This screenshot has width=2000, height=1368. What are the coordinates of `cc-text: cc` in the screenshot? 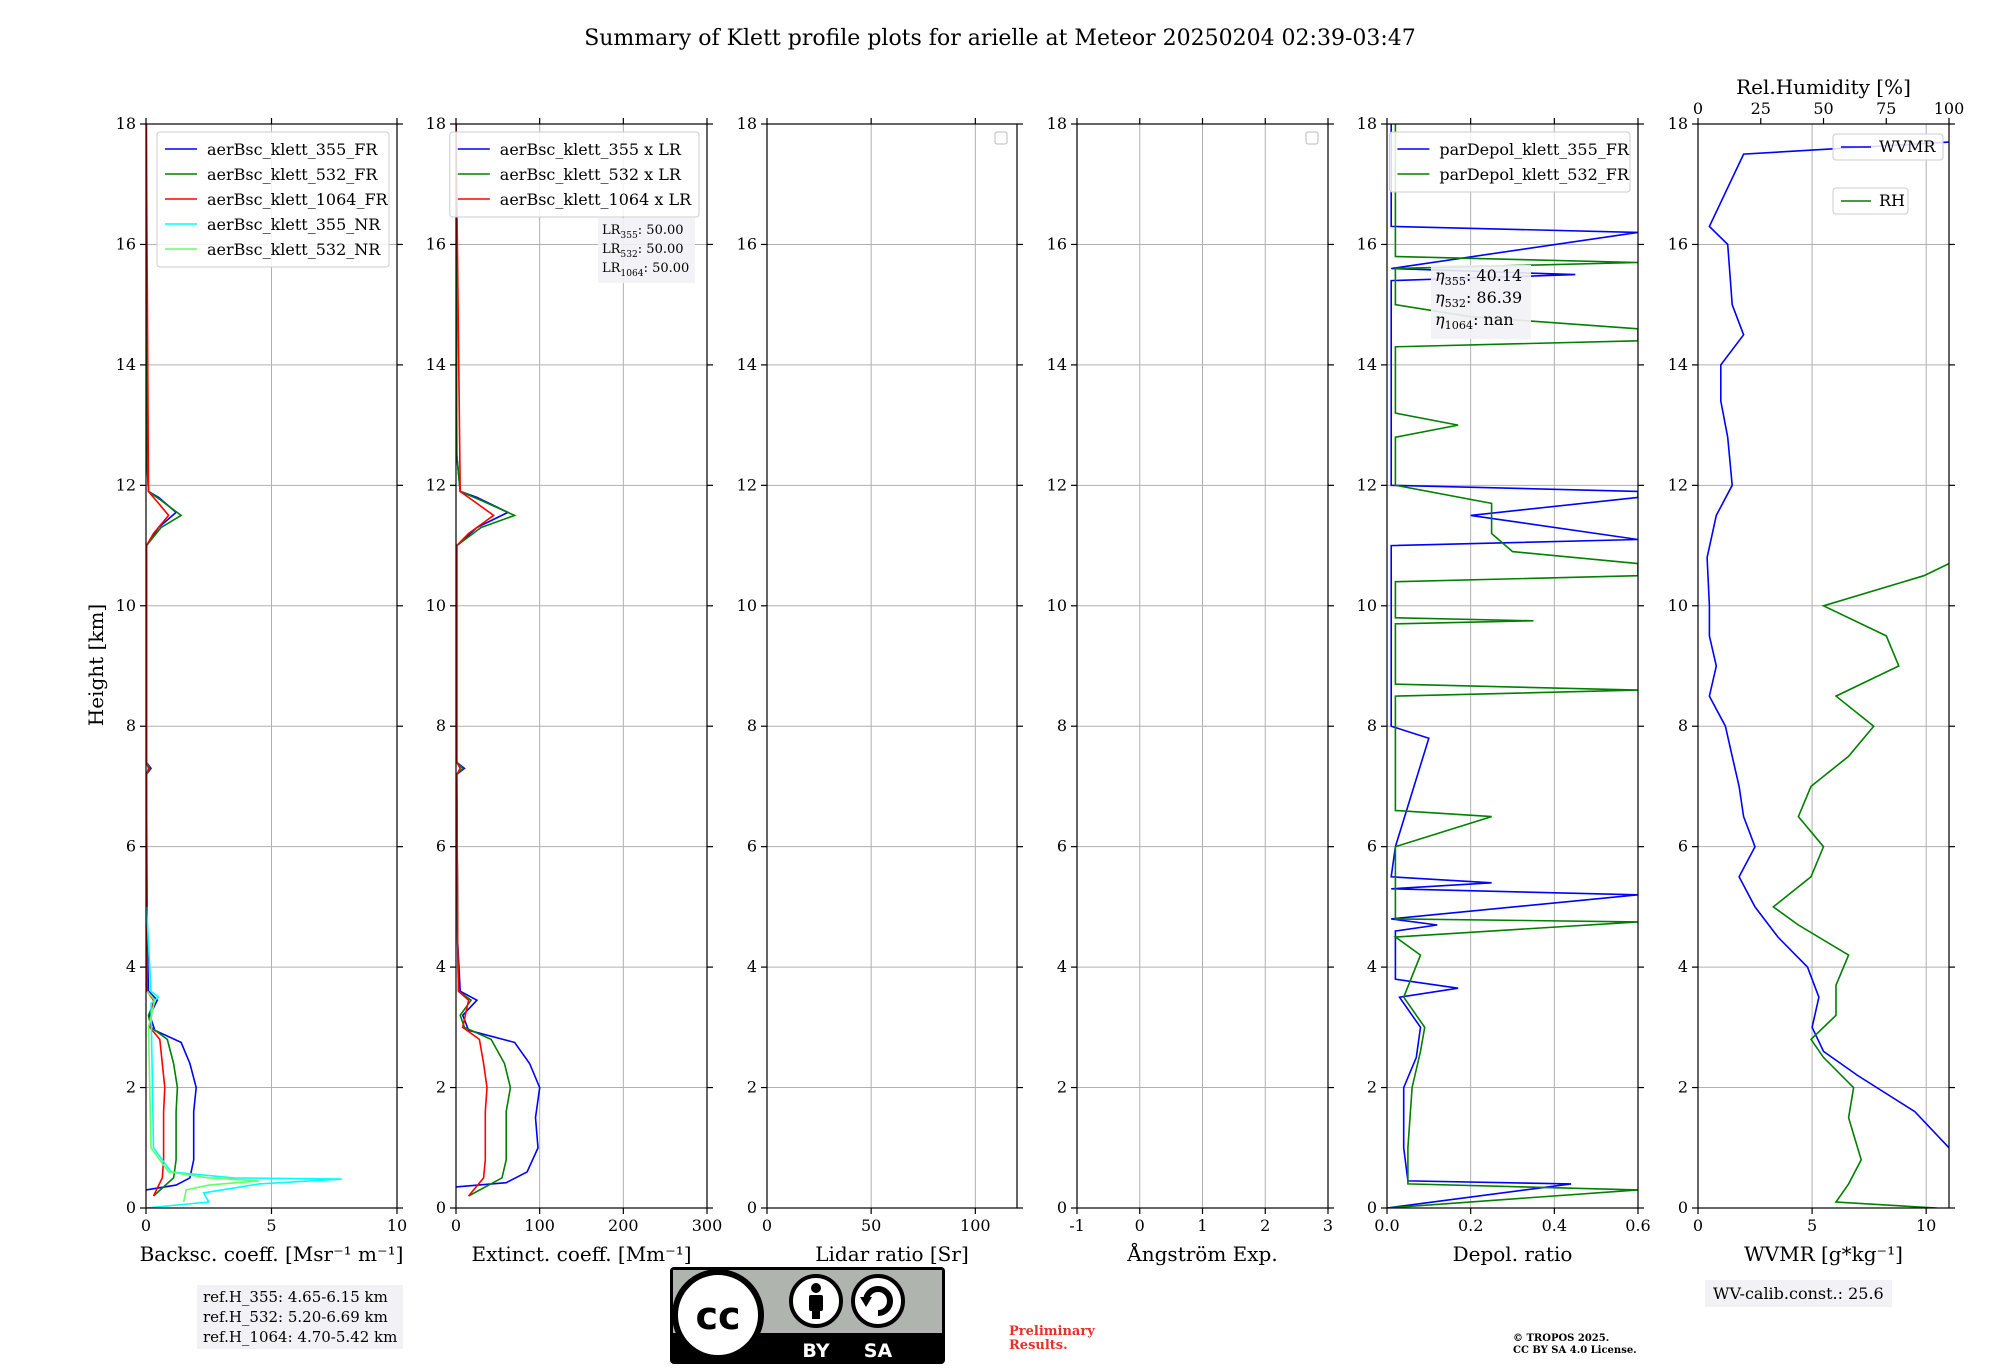 It's located at (717, 1316).